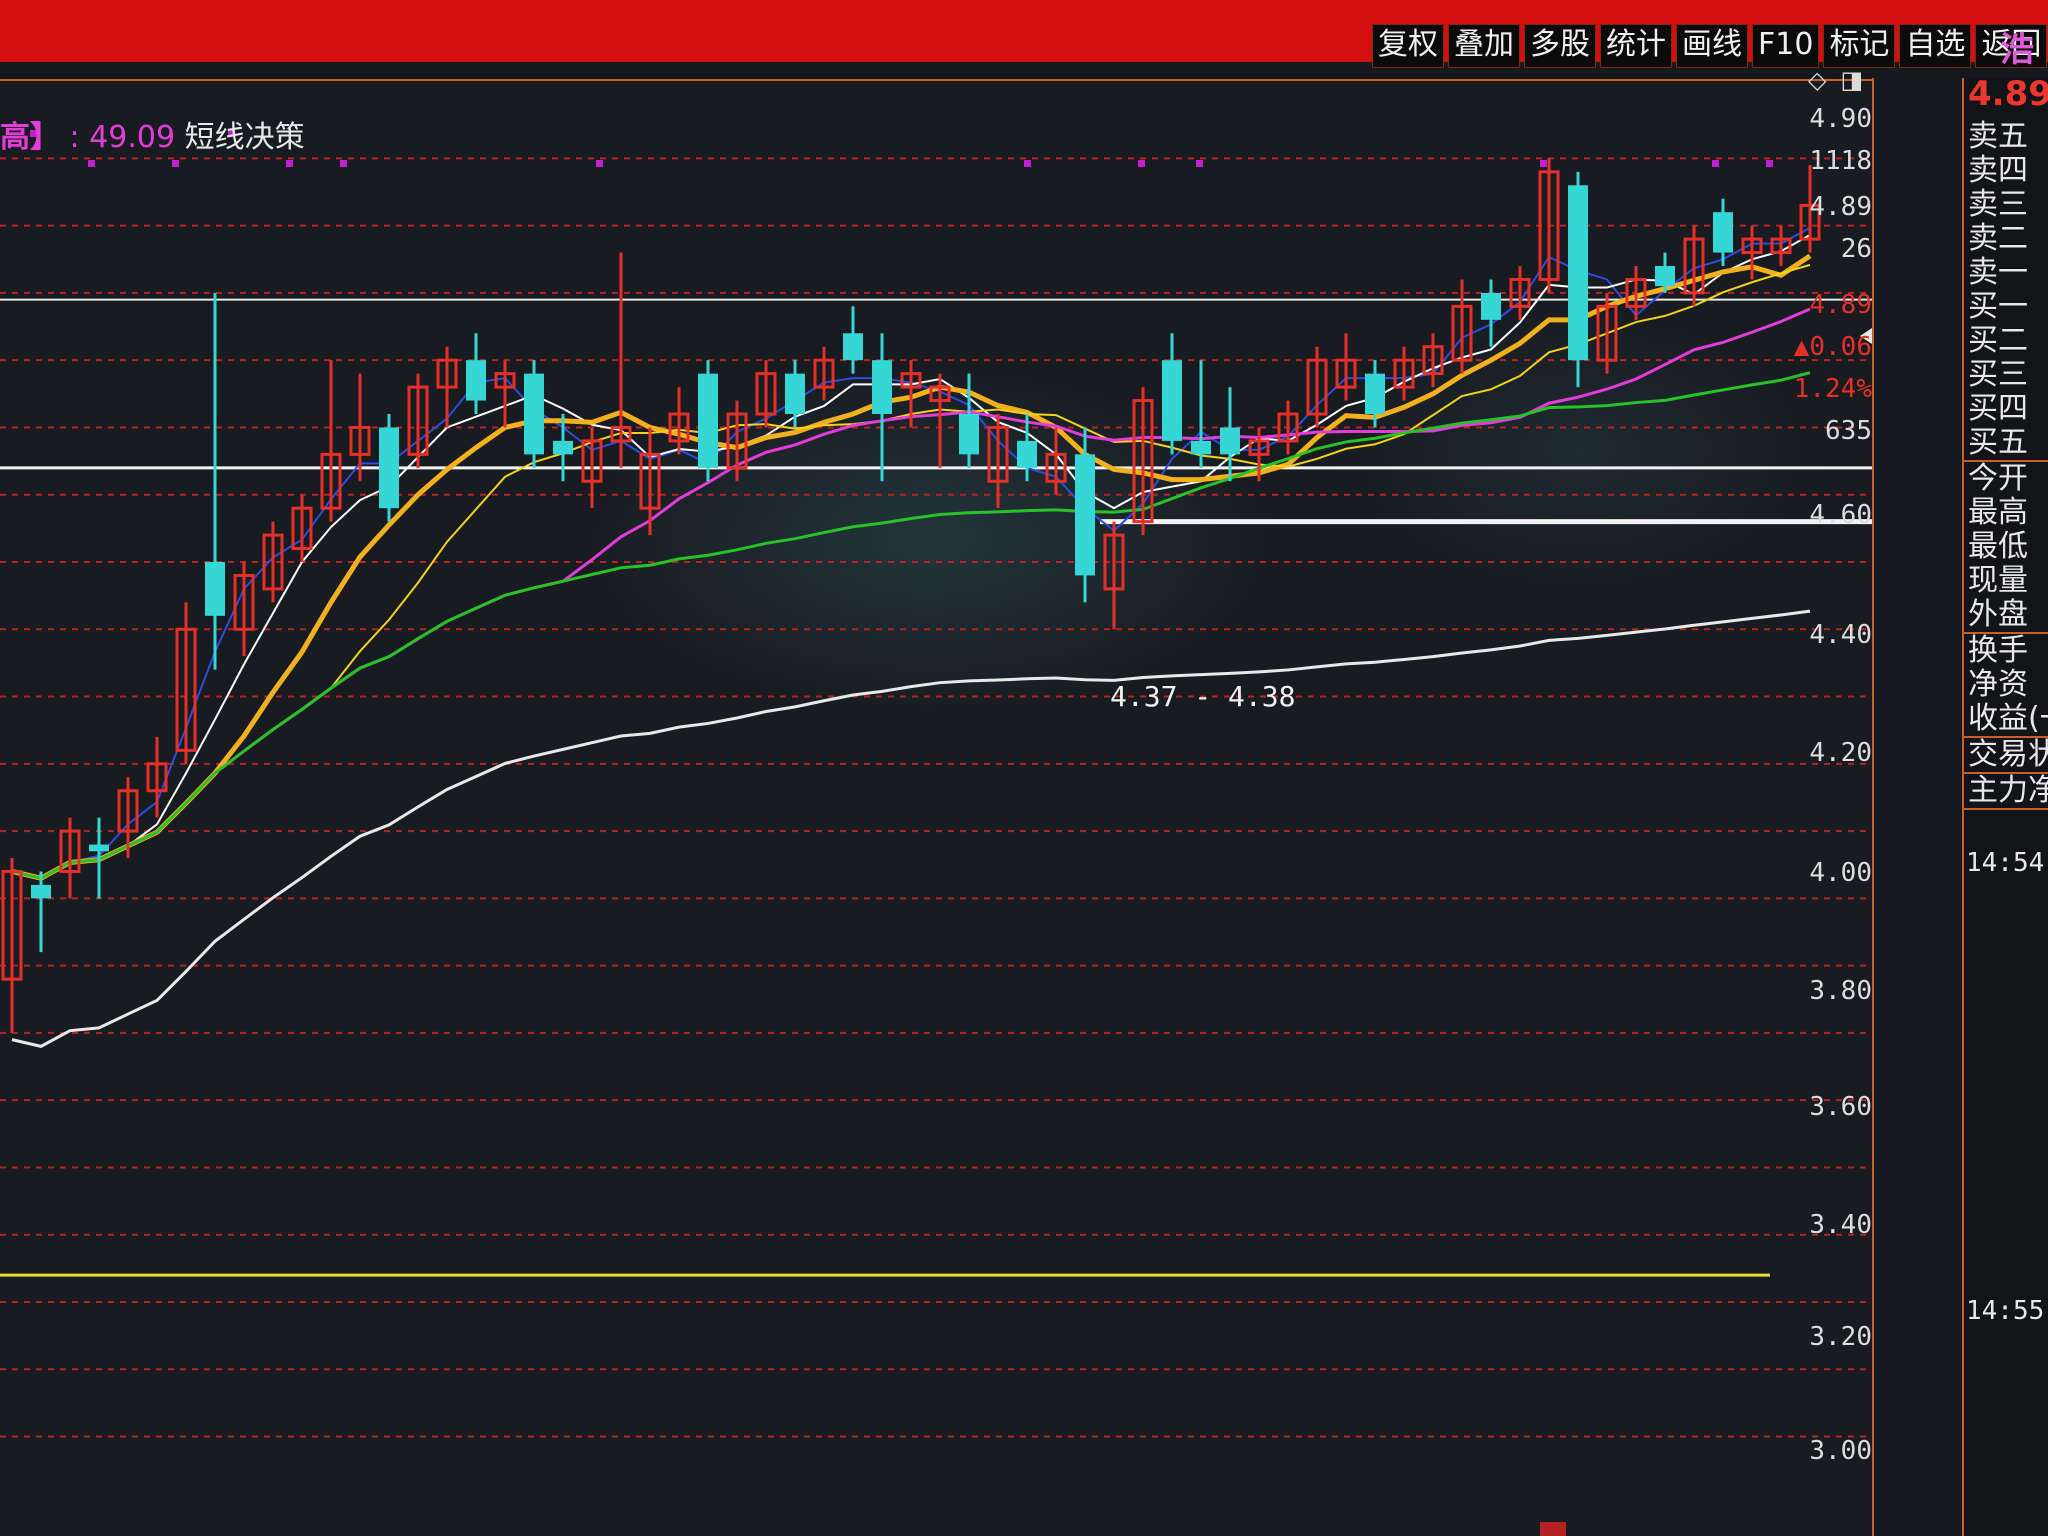 The width and height of the screenshot is (2048, 1536). I want to click on y-axis-separator, so click(1873, 807).